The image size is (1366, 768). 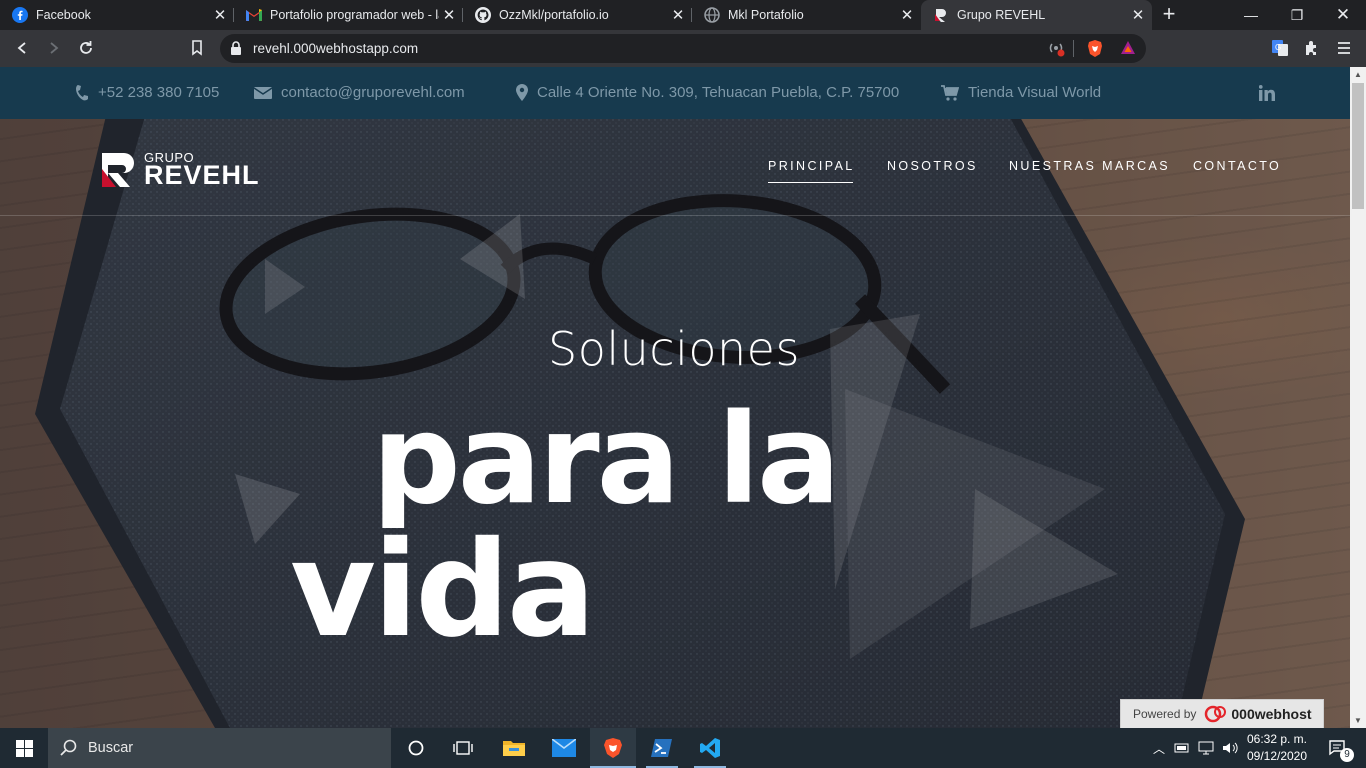 What do you see at coordinates (1297, 15) in the screenshot?
I see `restore-button: ❐` at bounding box center [1297, 15].